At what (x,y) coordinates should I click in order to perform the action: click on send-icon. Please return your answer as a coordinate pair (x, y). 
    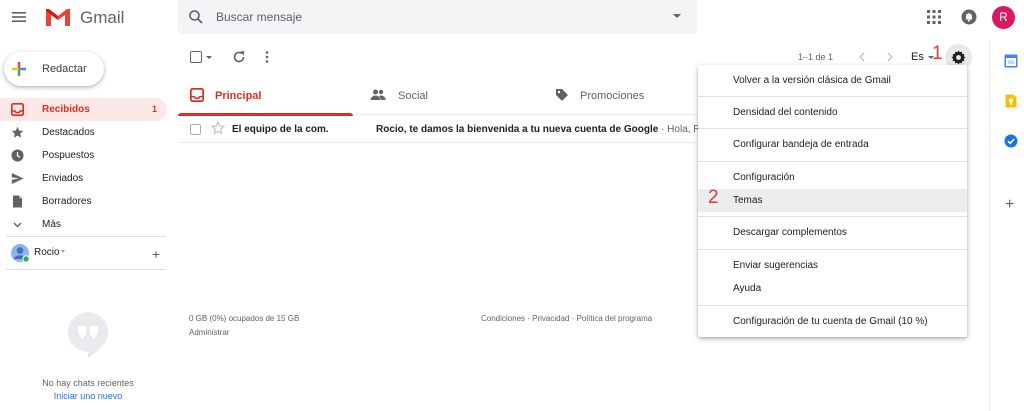
    Looking at the image, I should click on (17, 178).